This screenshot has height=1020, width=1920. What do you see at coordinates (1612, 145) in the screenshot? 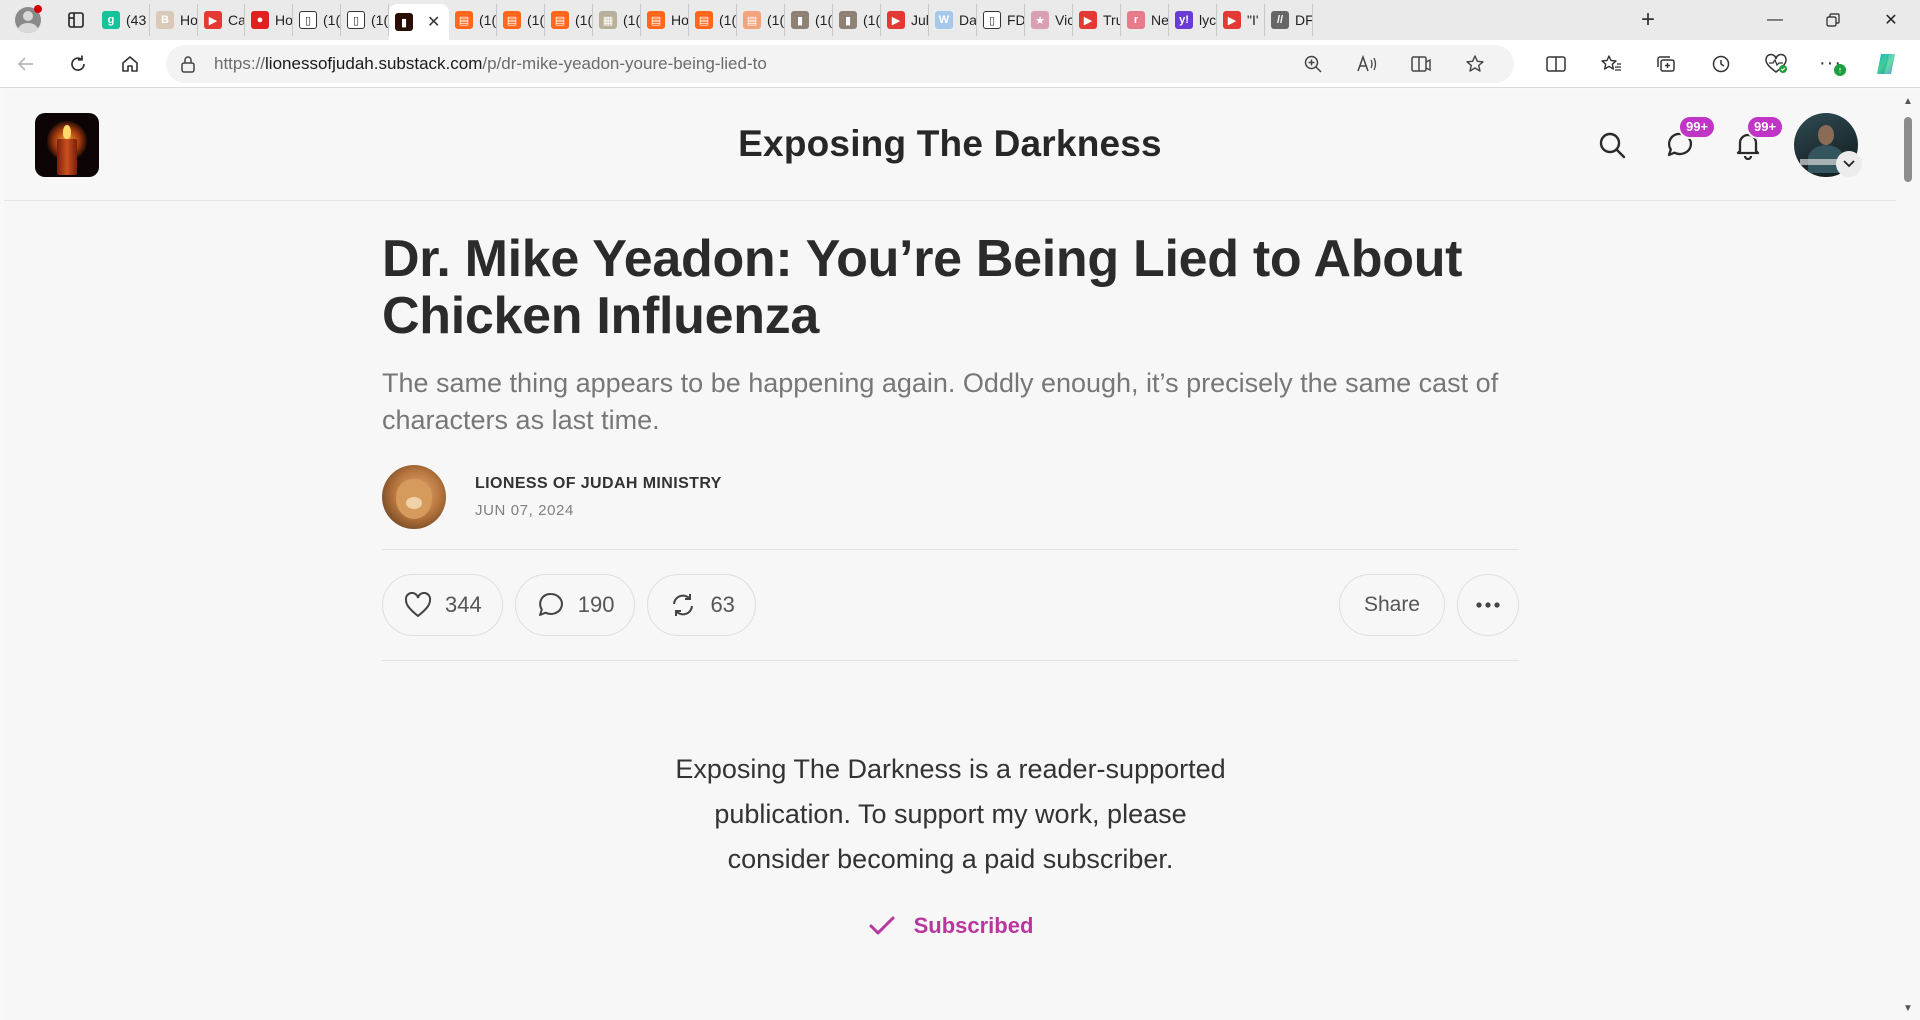
I see `search-button` at bounding box center [1612, 145].